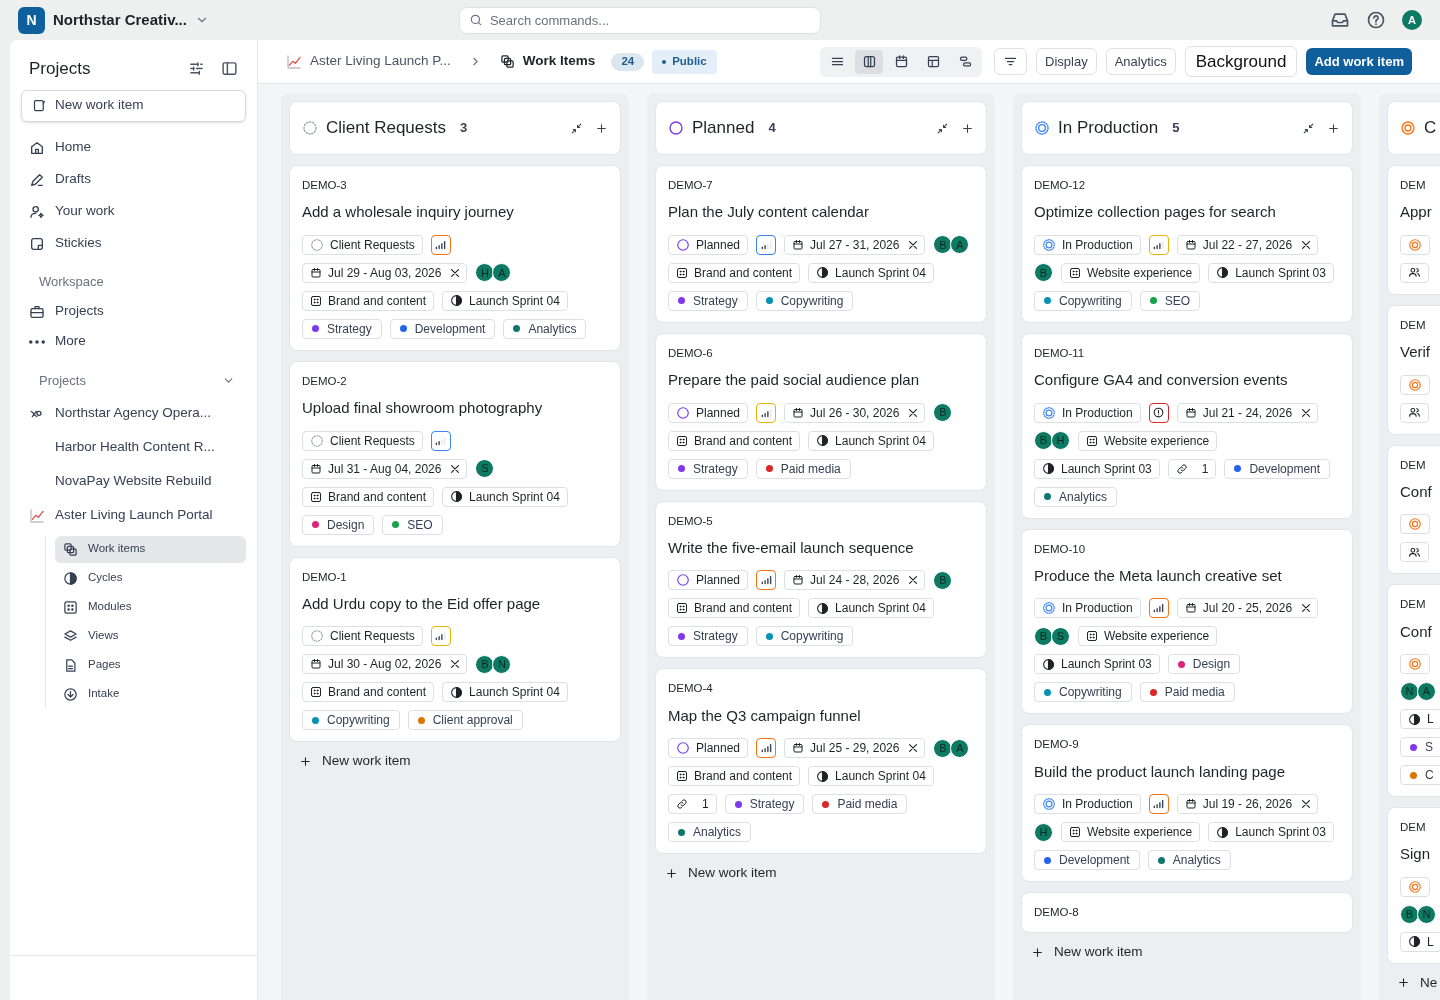  What do you see at coordinates (1420, 775) in the screenshot?
I see `label-chip: C` at bounding box center [1420, 775].